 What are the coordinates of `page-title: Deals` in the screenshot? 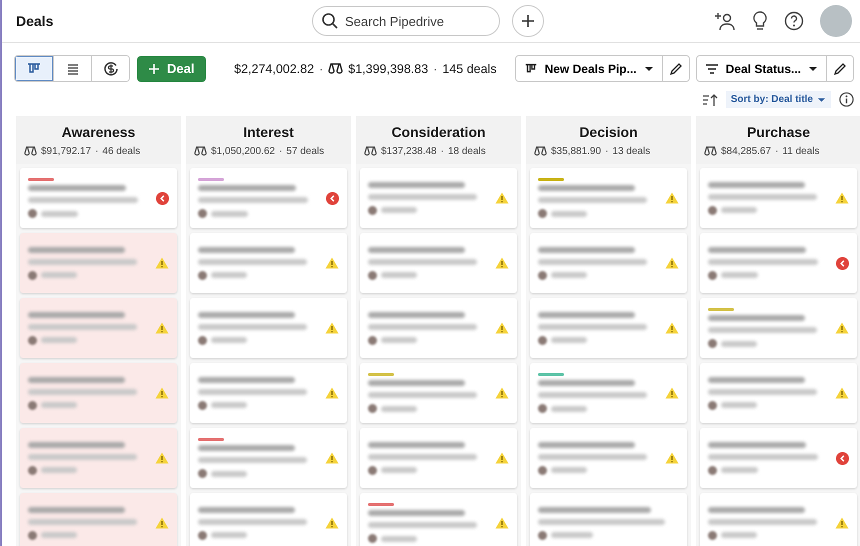 It's located at (35, 21).